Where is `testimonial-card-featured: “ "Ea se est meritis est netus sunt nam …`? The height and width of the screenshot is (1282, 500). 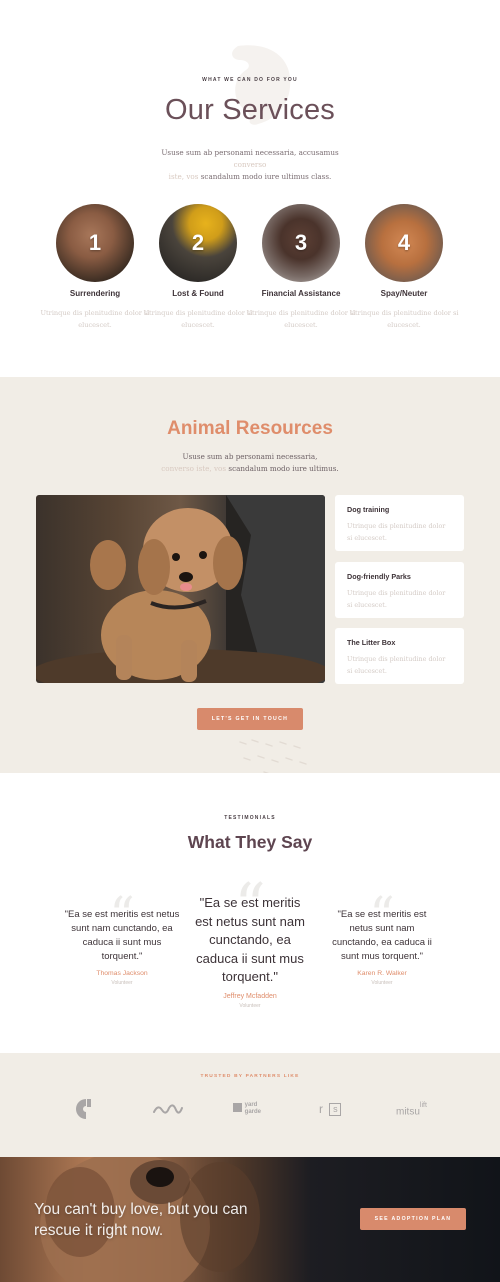 testimonial-card-featured: “ "Ea se est meritis est netus sunt nam … is located at coordinates (250, 939).